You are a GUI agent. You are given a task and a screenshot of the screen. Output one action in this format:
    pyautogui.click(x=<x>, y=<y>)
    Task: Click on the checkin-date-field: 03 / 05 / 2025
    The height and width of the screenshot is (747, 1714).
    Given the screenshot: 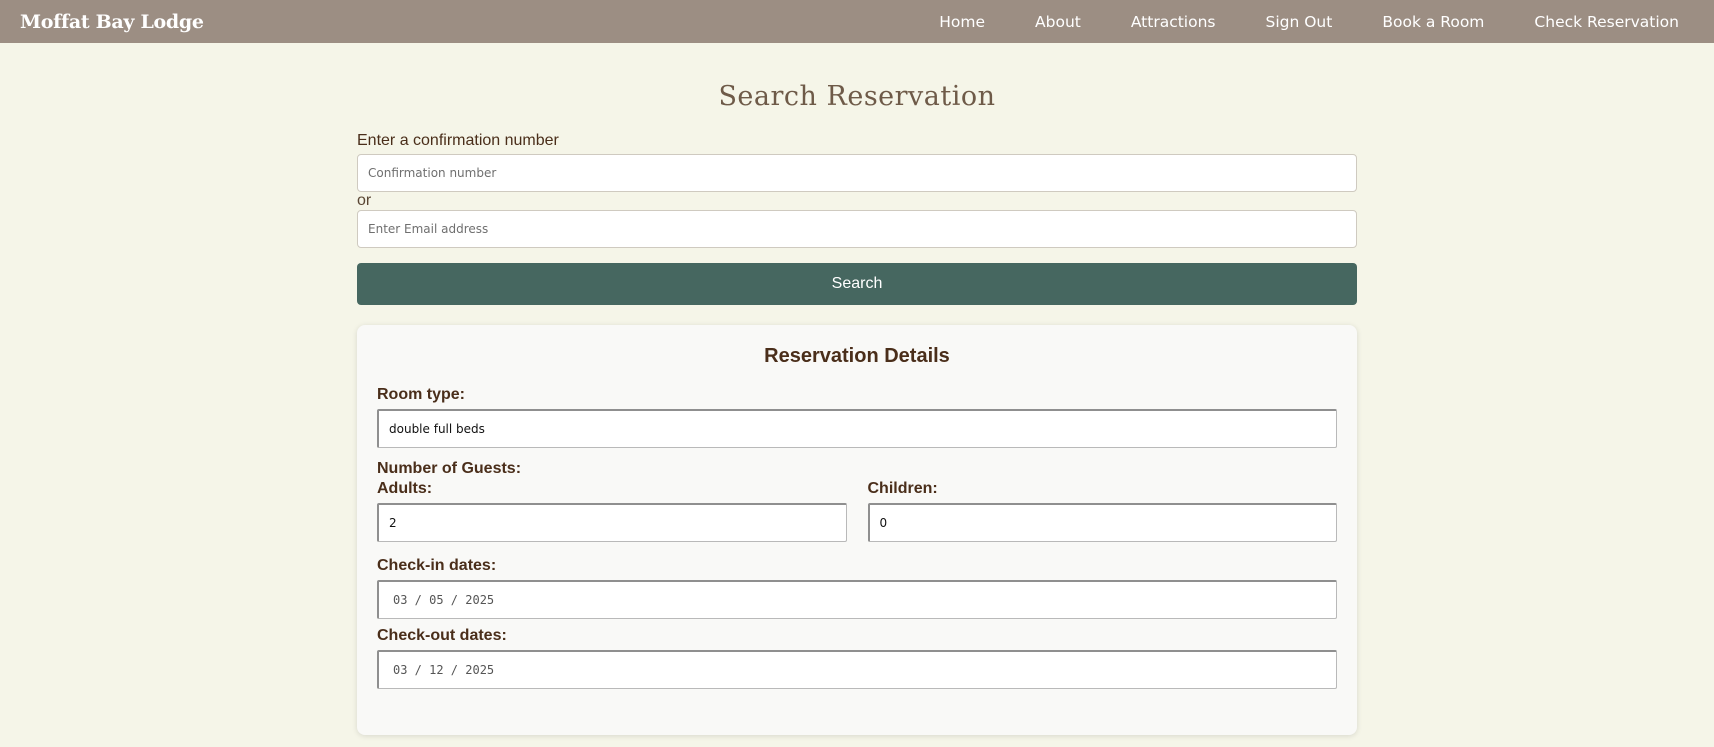 What is the action you would take?
    pyautogui.click(x=857, y=599)
    